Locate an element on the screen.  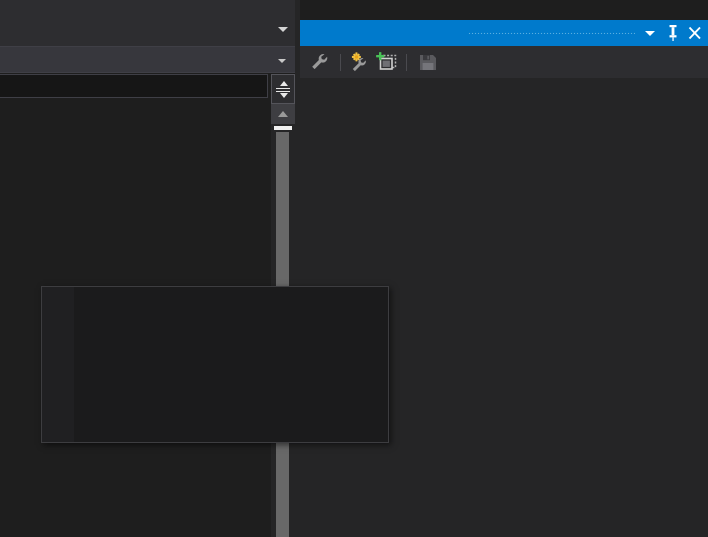
save-icon is located at coordinates (428, 62).